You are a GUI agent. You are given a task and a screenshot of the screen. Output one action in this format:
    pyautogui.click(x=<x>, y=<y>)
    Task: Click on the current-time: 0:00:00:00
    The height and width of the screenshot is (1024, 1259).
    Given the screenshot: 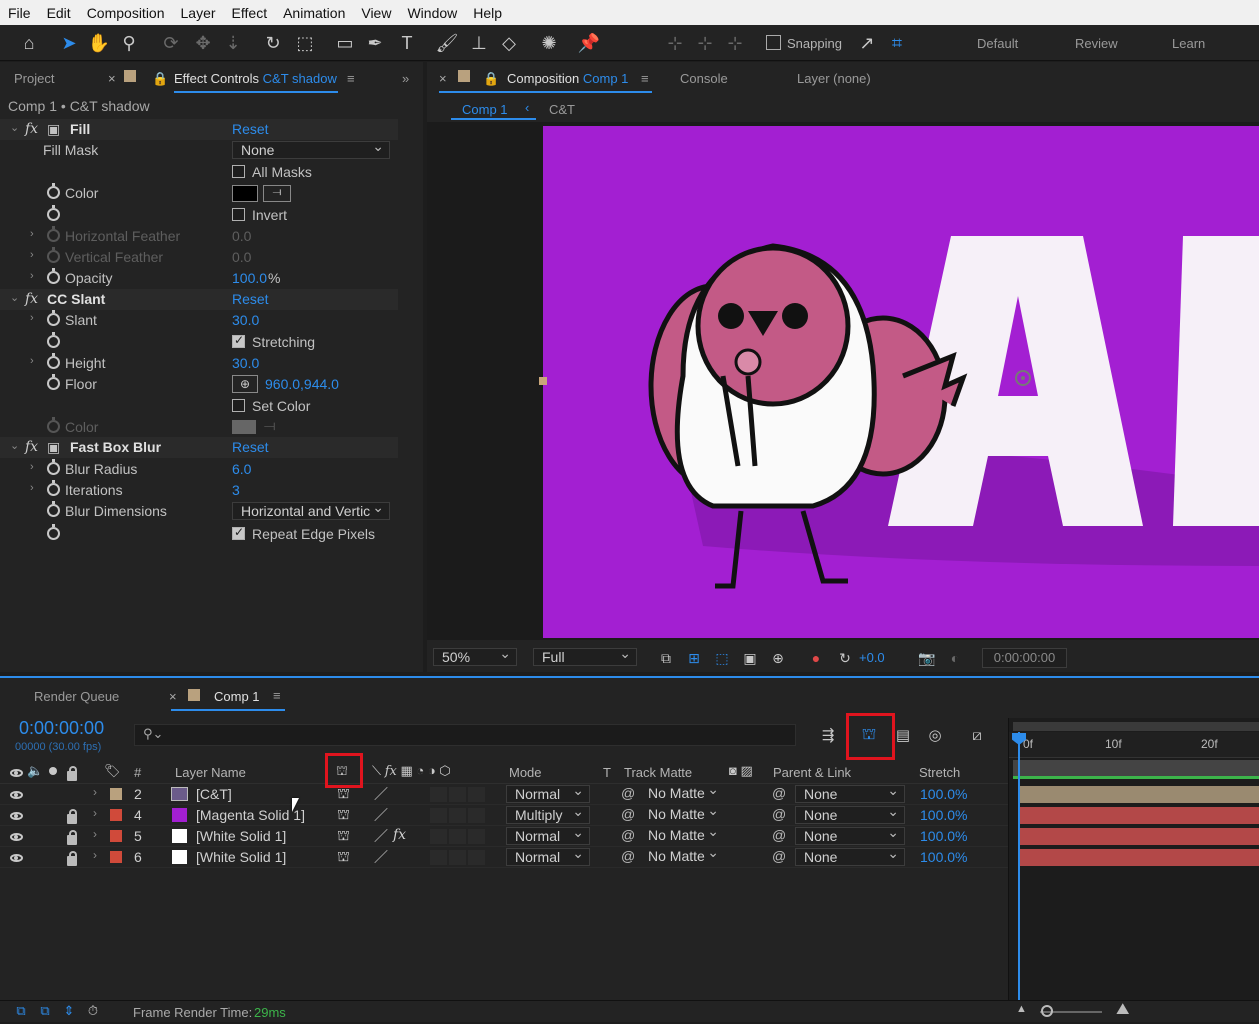 What is the action you would take?
    pyautogui.click(x=61, y=728)
    